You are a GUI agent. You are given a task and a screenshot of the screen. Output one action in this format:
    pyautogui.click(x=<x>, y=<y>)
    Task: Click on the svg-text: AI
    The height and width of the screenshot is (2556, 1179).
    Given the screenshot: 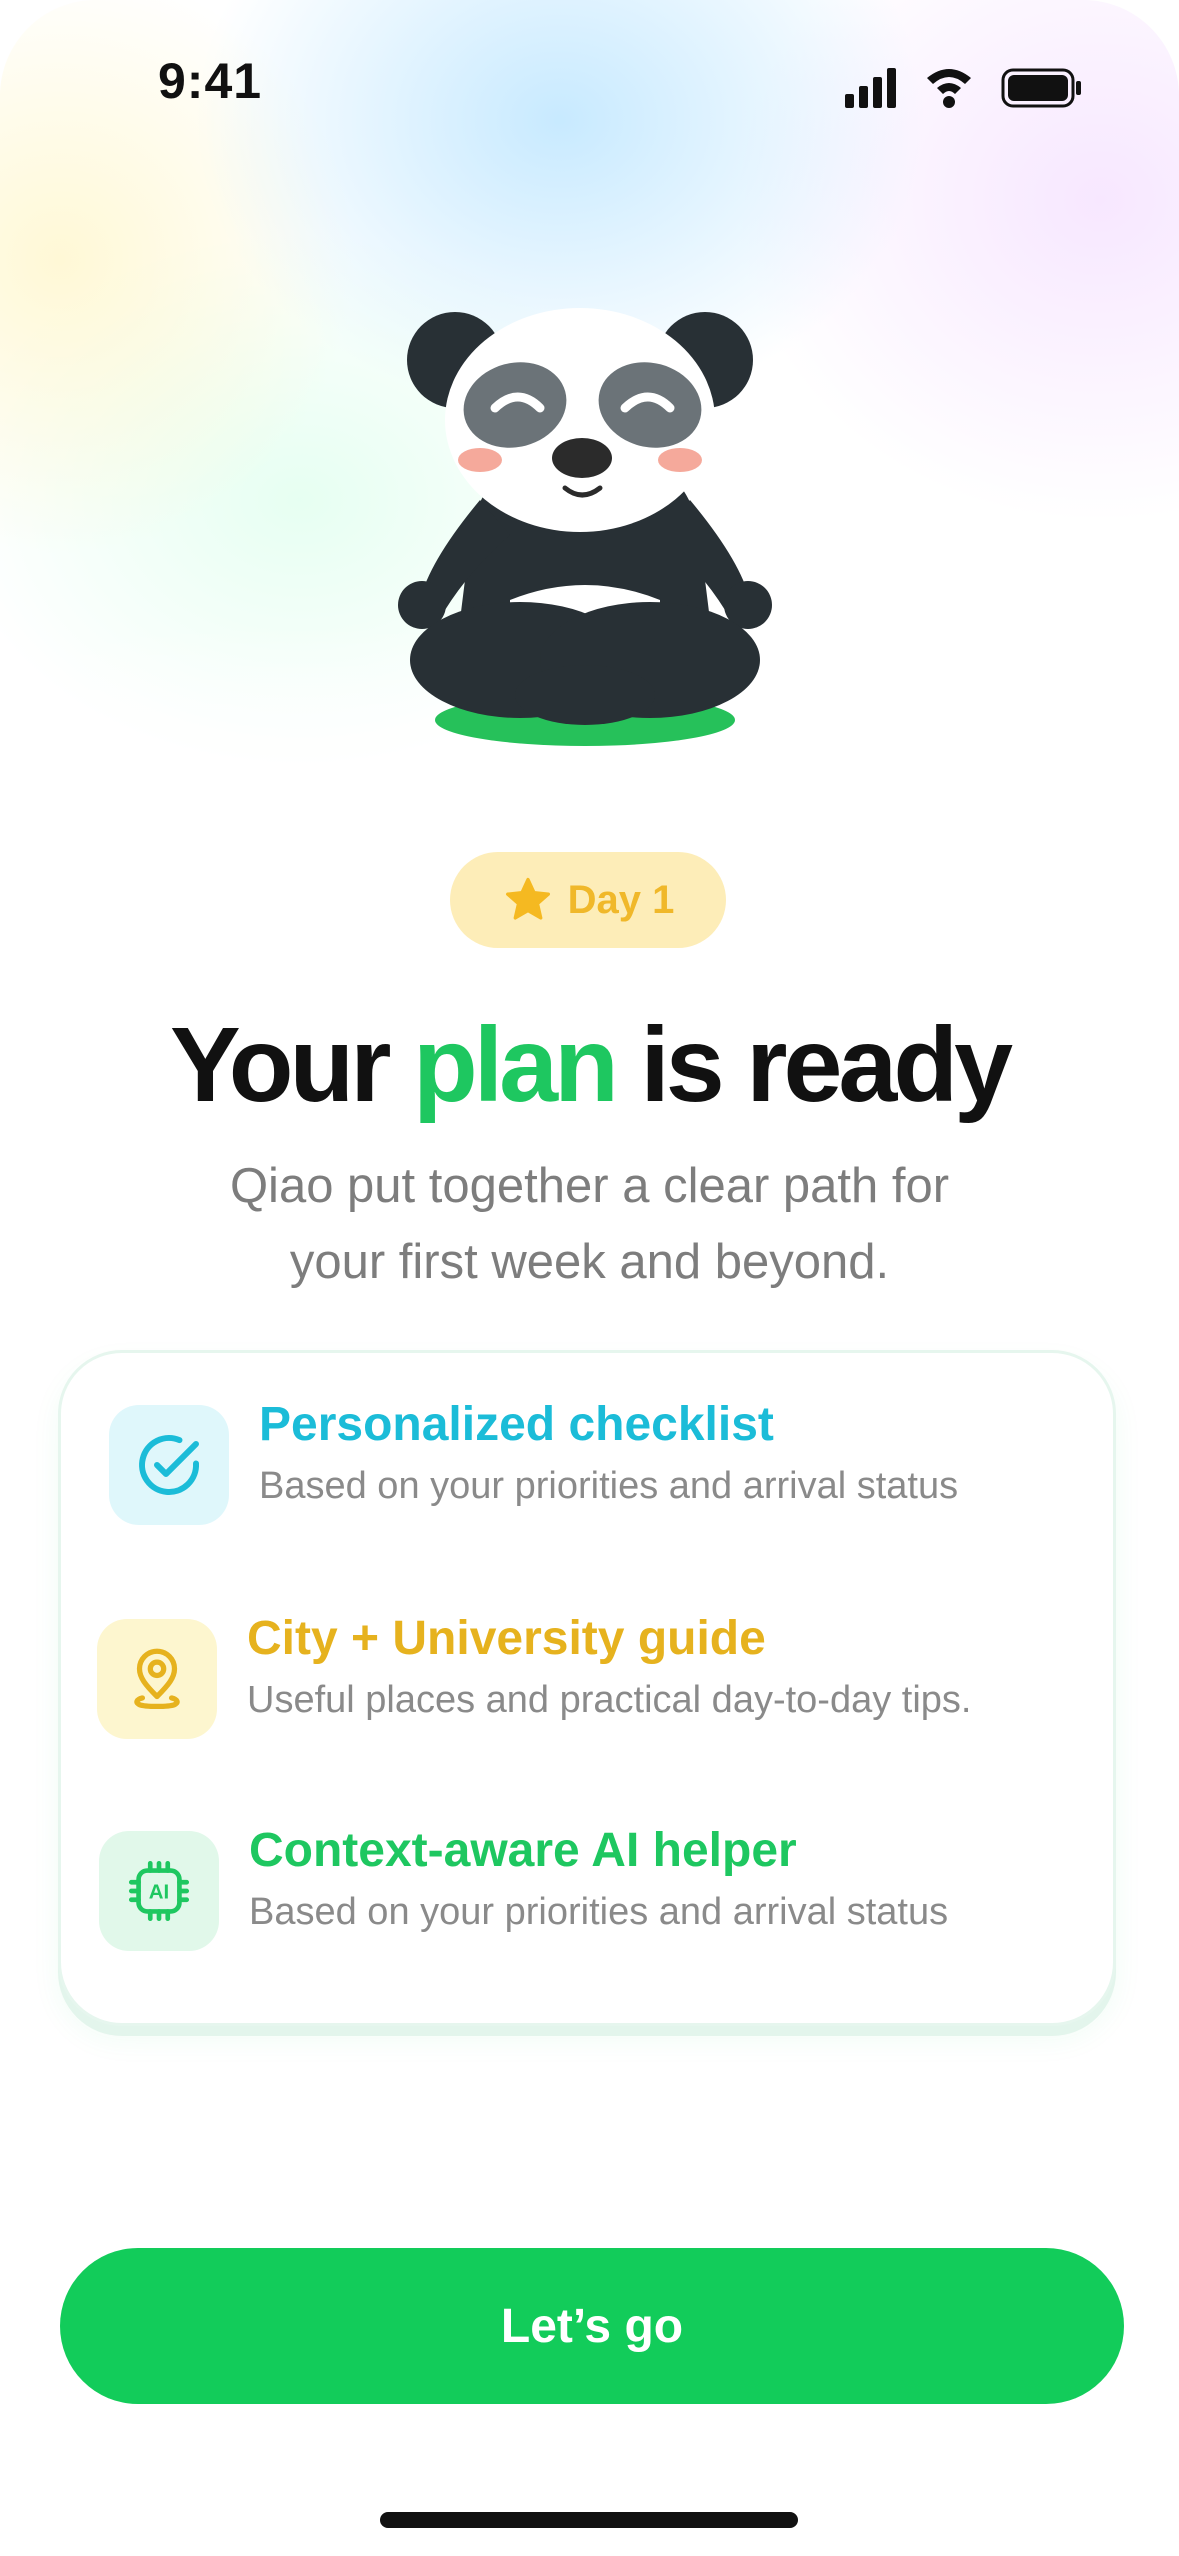 What is the action you would take?
    pyautogui.click(x=159, y=1893)
    